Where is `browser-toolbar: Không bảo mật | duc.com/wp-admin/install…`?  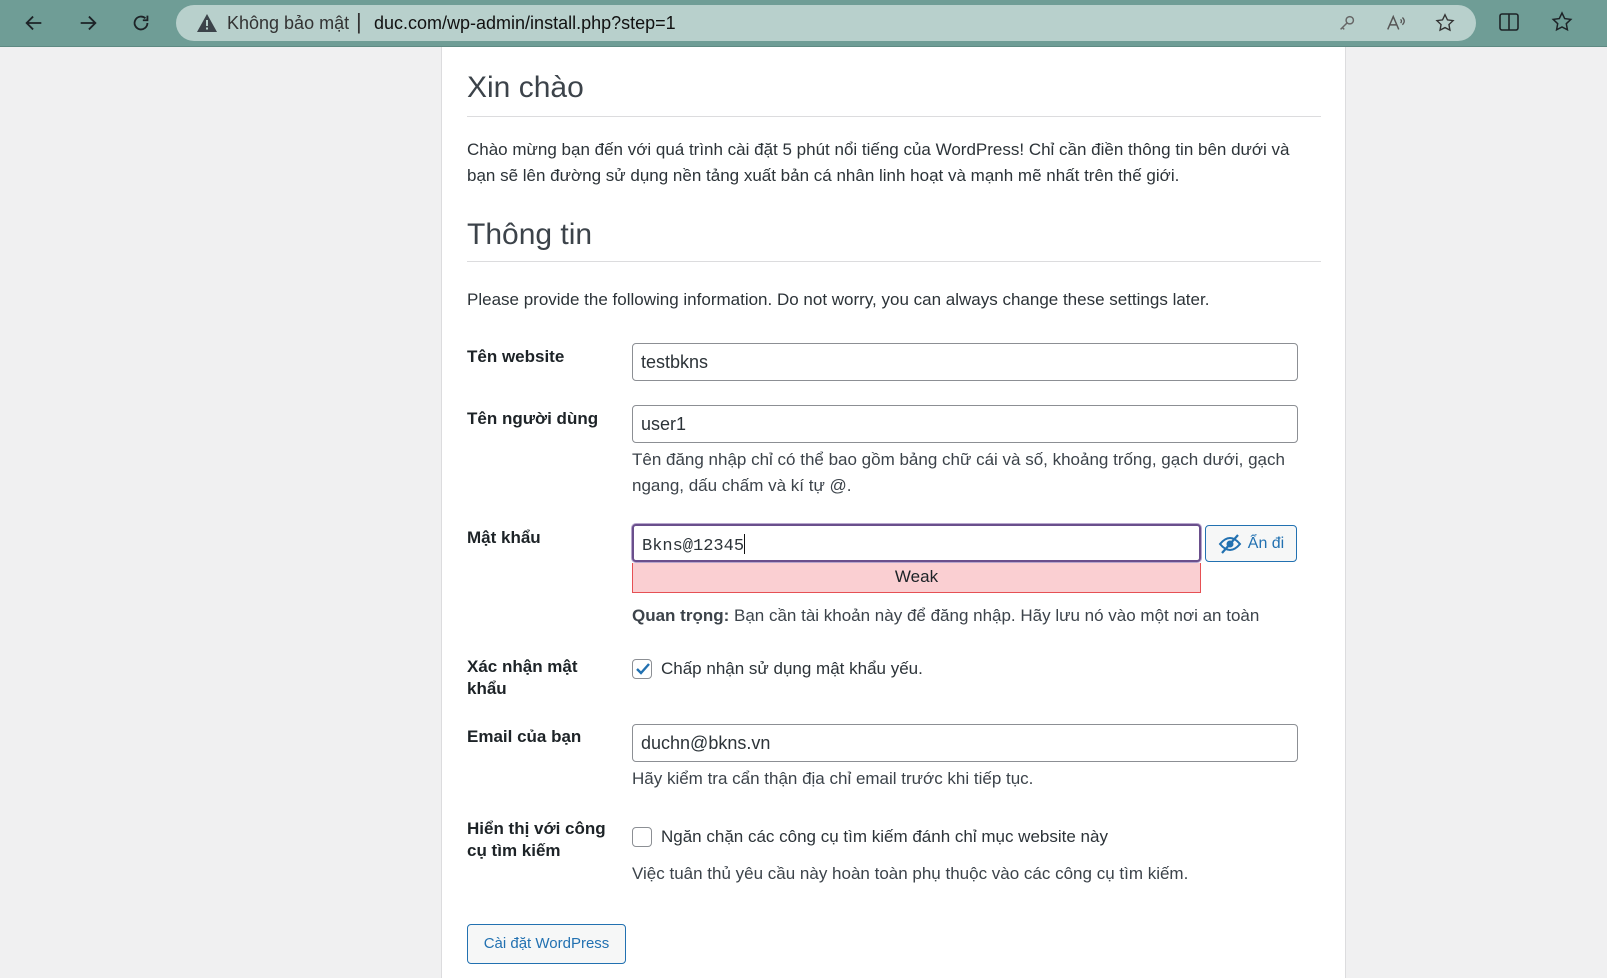
browser-toolbar: Không bảo mật | duc.com/wp-admin/install… is located at coordinates (803, 23).